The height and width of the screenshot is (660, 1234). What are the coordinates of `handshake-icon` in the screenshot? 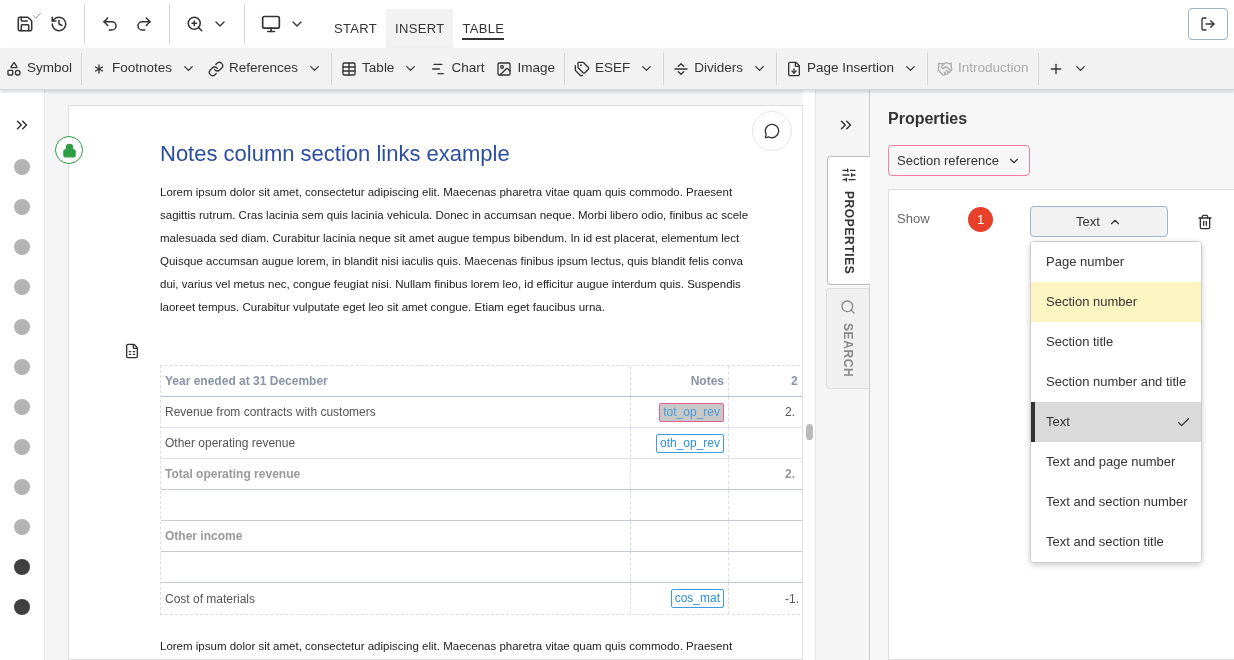 It's located at (945, 68).